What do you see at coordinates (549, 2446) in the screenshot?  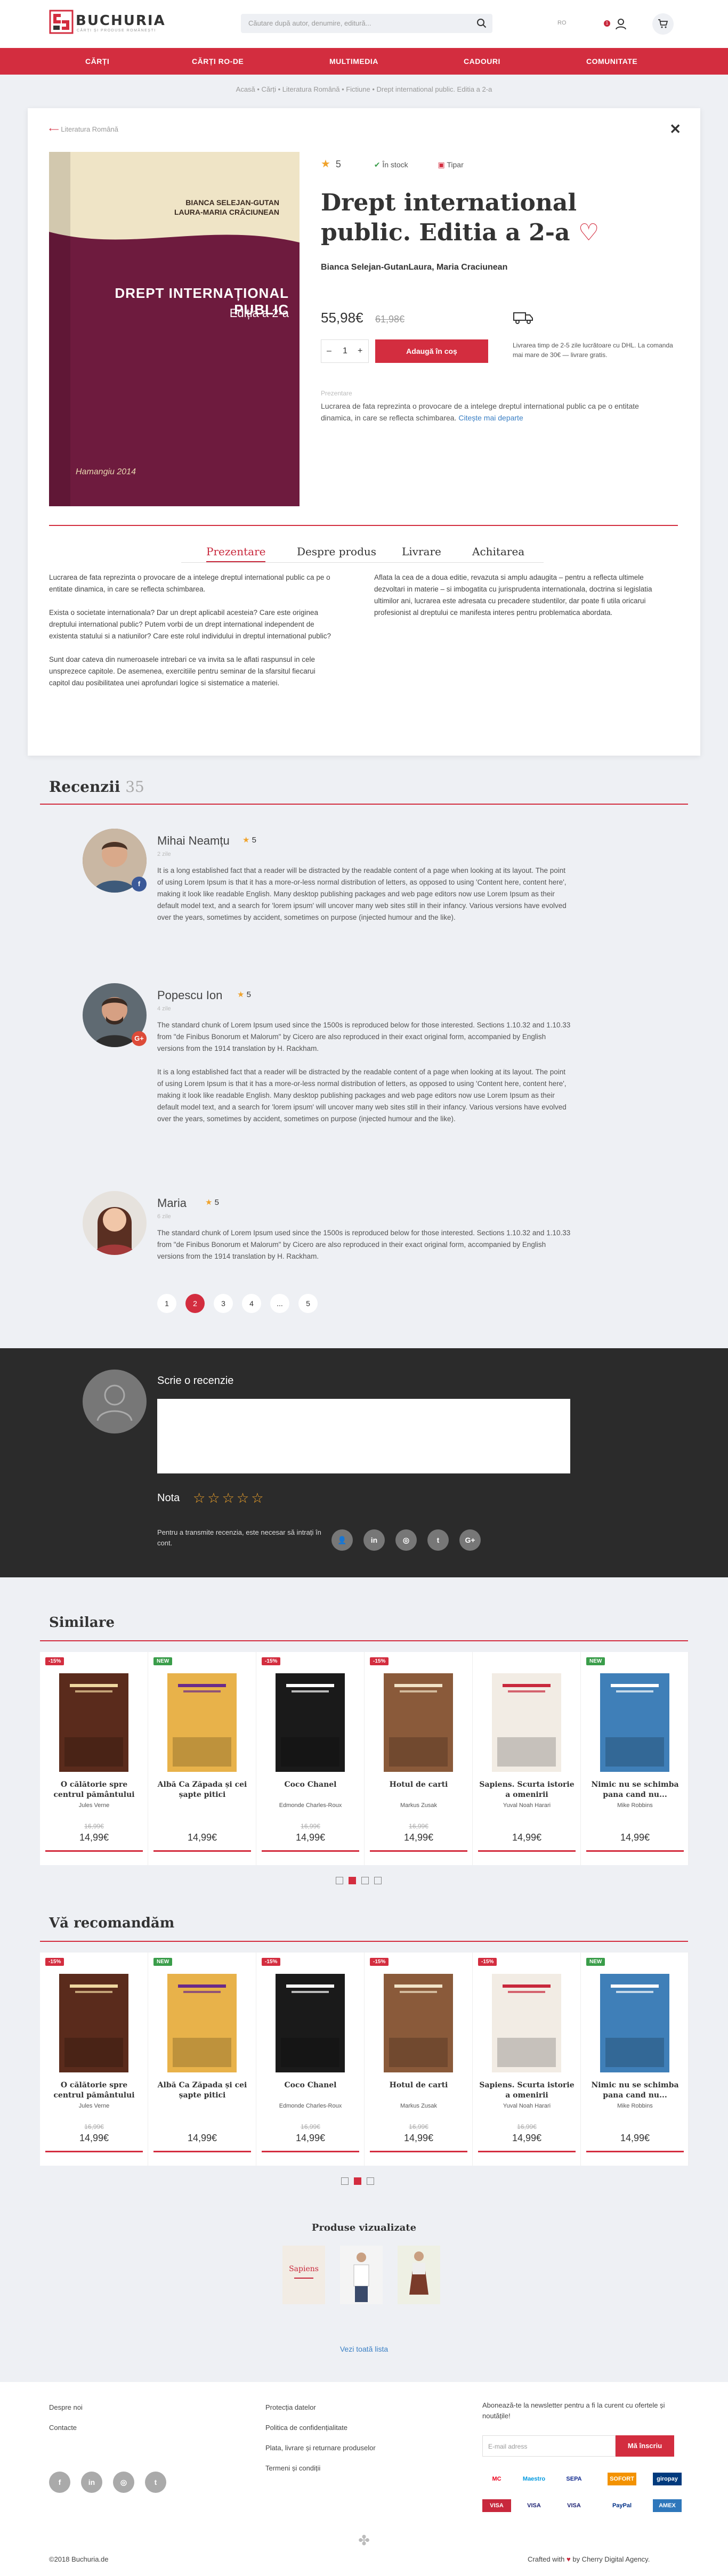 I see `newsletter-email-input: E-mail adress` at bounding box center [549, 2446].